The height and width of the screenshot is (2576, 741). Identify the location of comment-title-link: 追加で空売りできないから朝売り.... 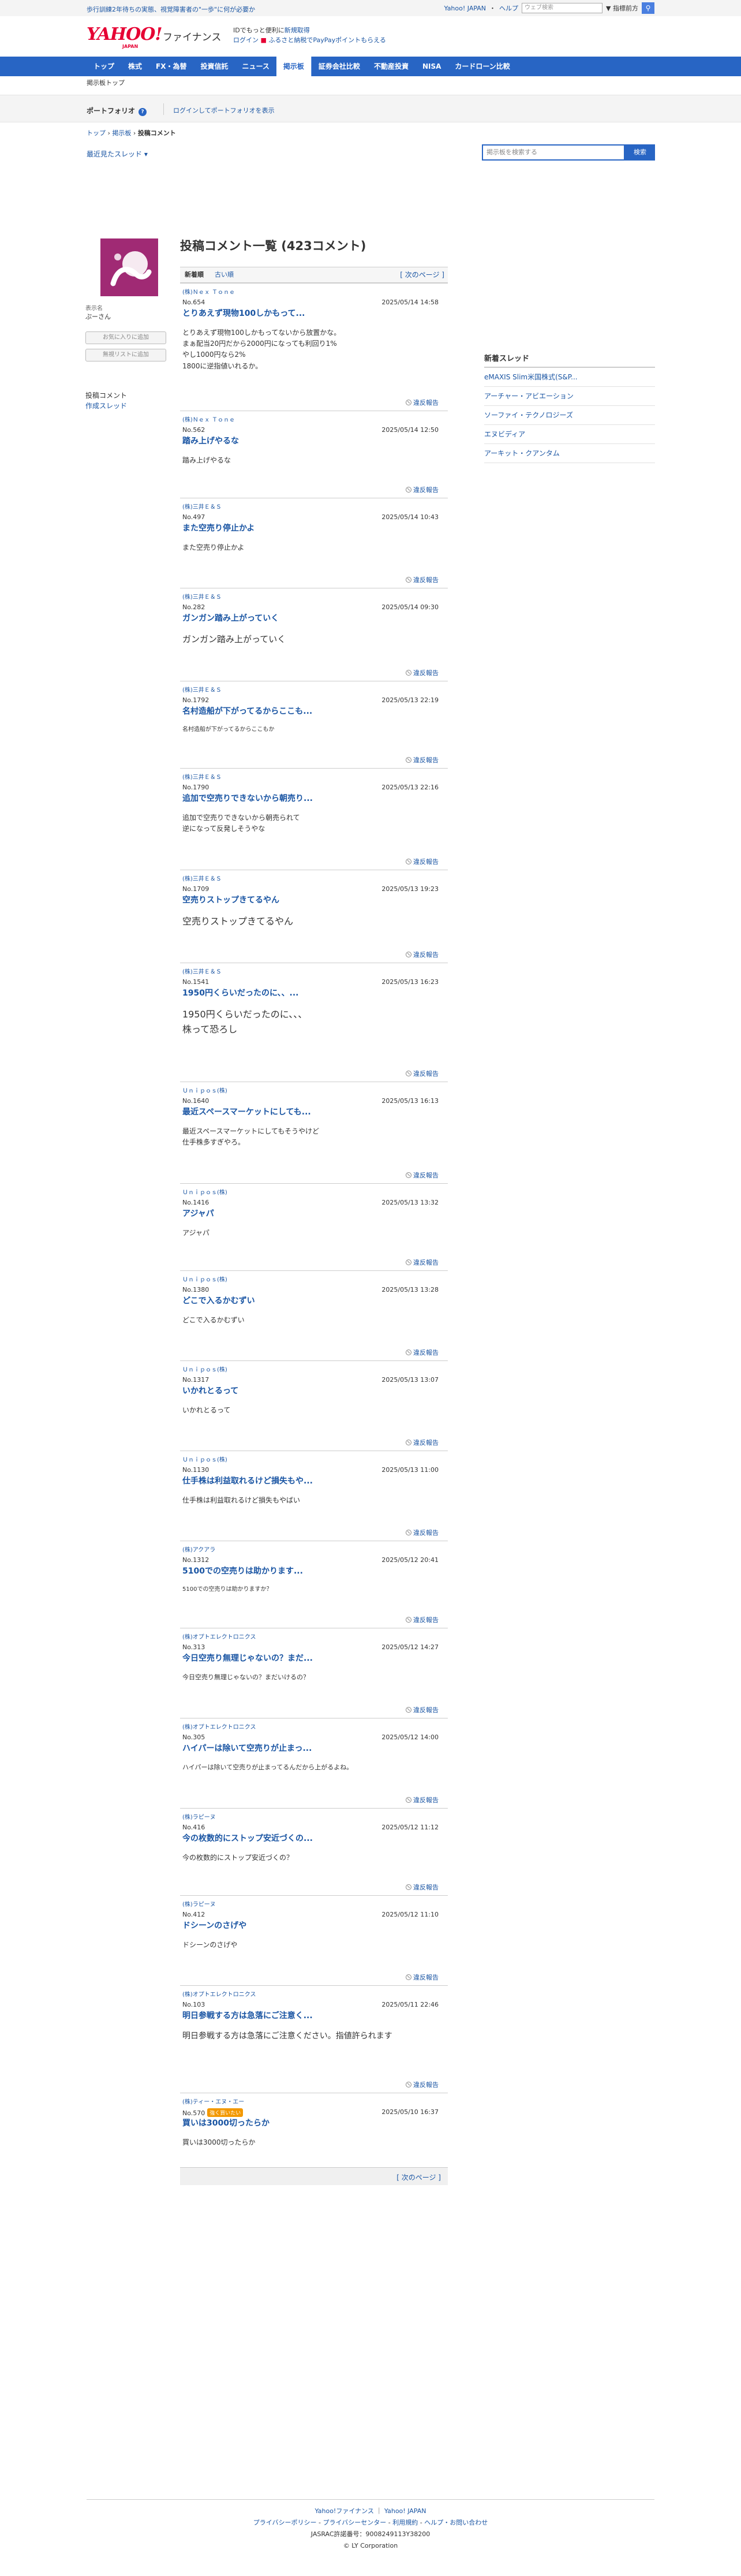
(247, 798).